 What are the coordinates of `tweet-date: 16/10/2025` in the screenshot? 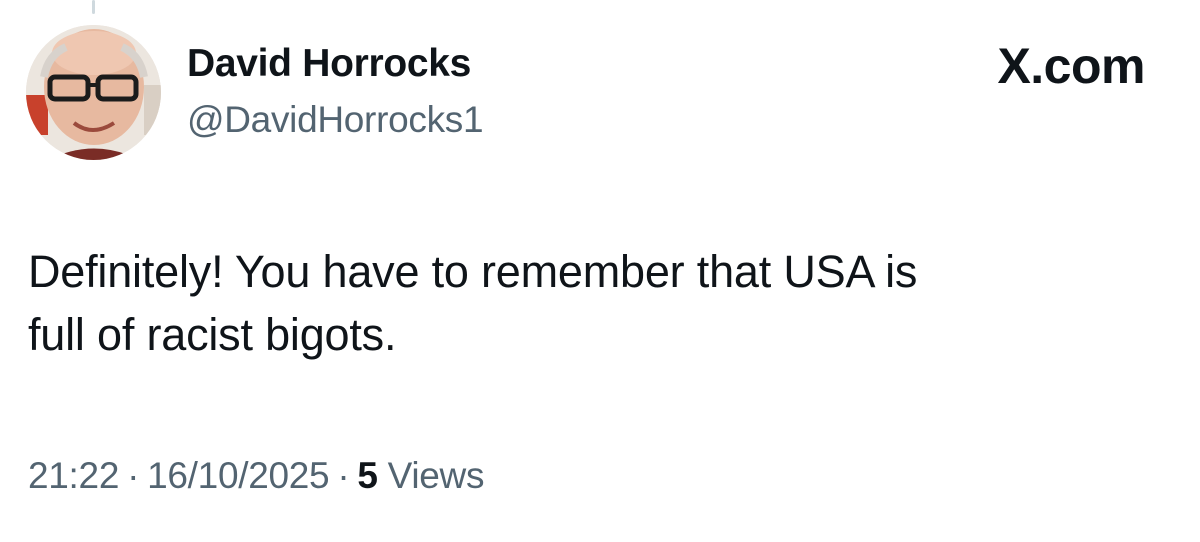 It's located at (238, 475).